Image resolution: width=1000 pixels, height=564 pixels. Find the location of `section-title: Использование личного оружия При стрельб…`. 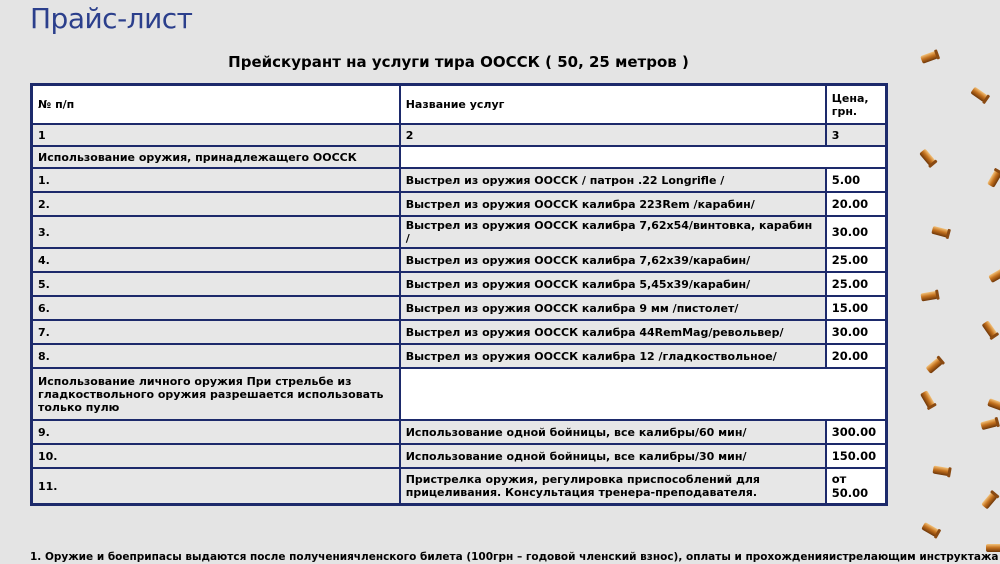

section-title: Использование личного оружия При стрельб… is located at coordinates (216, 394).